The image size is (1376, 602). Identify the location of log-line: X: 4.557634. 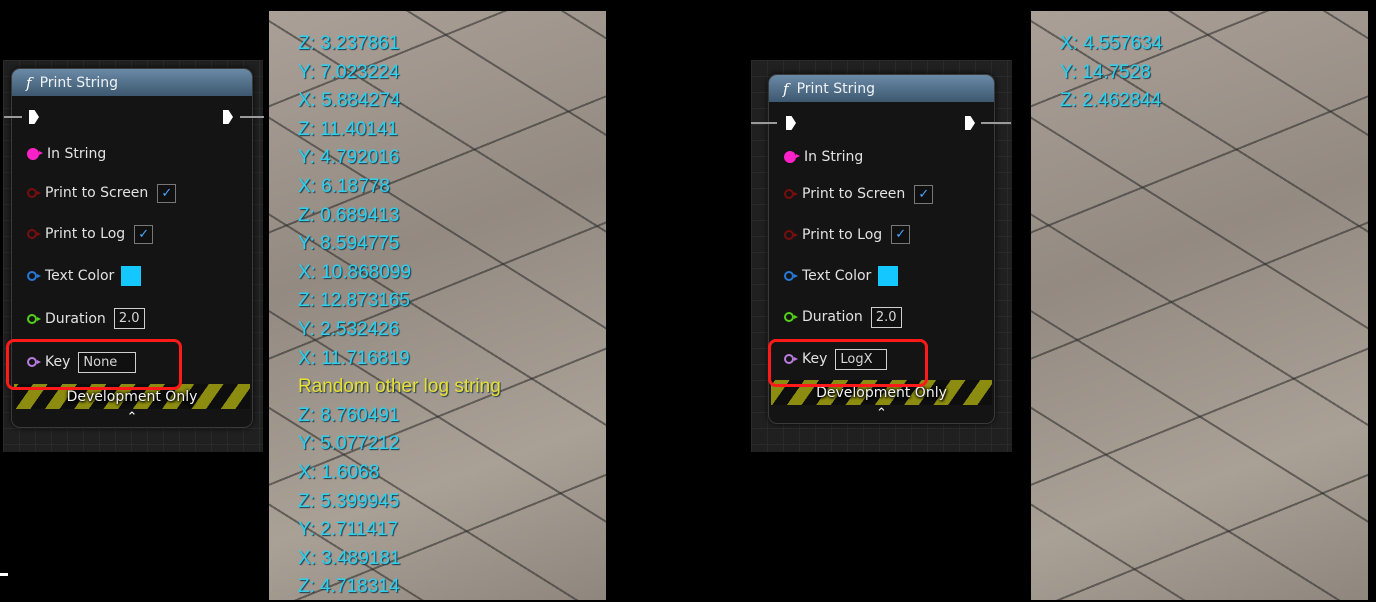
(1111, 43).